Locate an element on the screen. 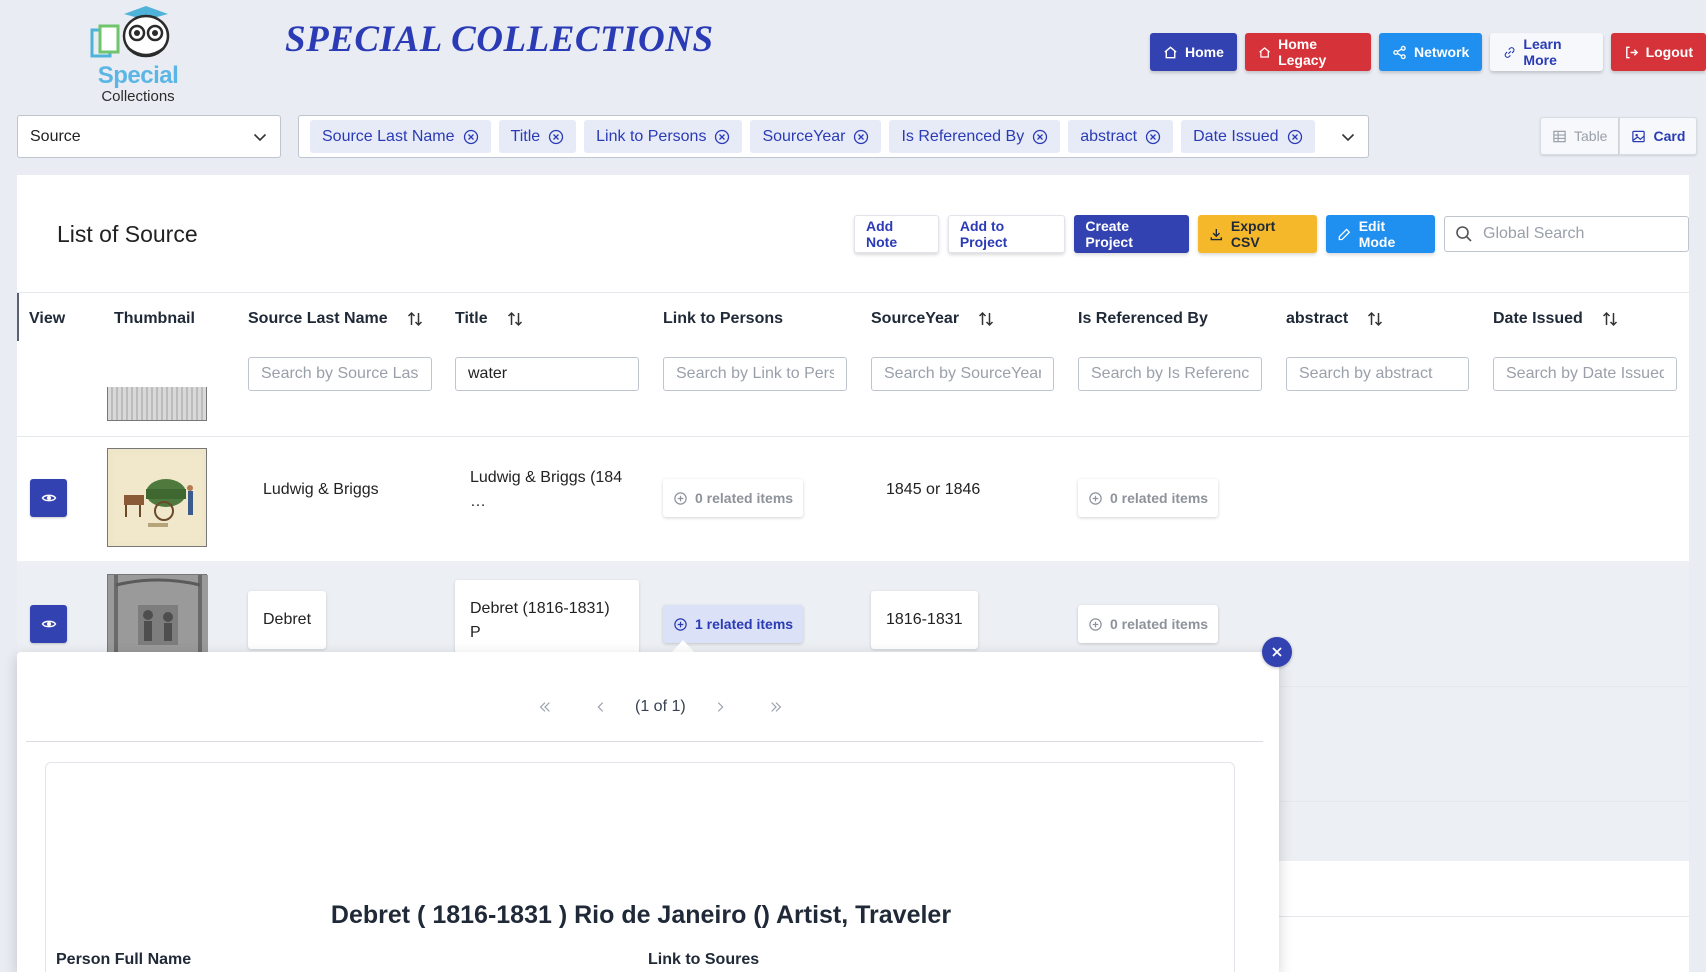 Image resolution: width=1706 pixels, height=972 pixels. network-button: Network is located at coordinates (1431, 52).